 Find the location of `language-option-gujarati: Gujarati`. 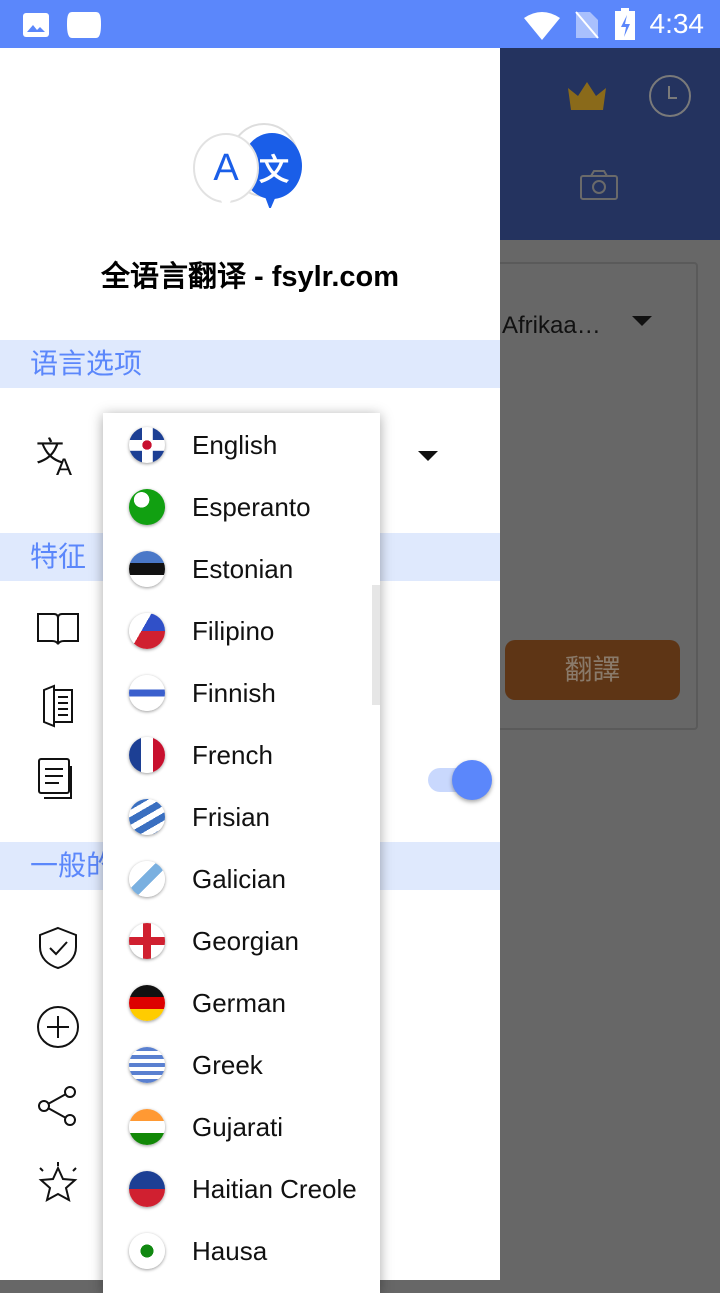

language-option-gujarati: Gujarati is located at coordinates (241, 1127).